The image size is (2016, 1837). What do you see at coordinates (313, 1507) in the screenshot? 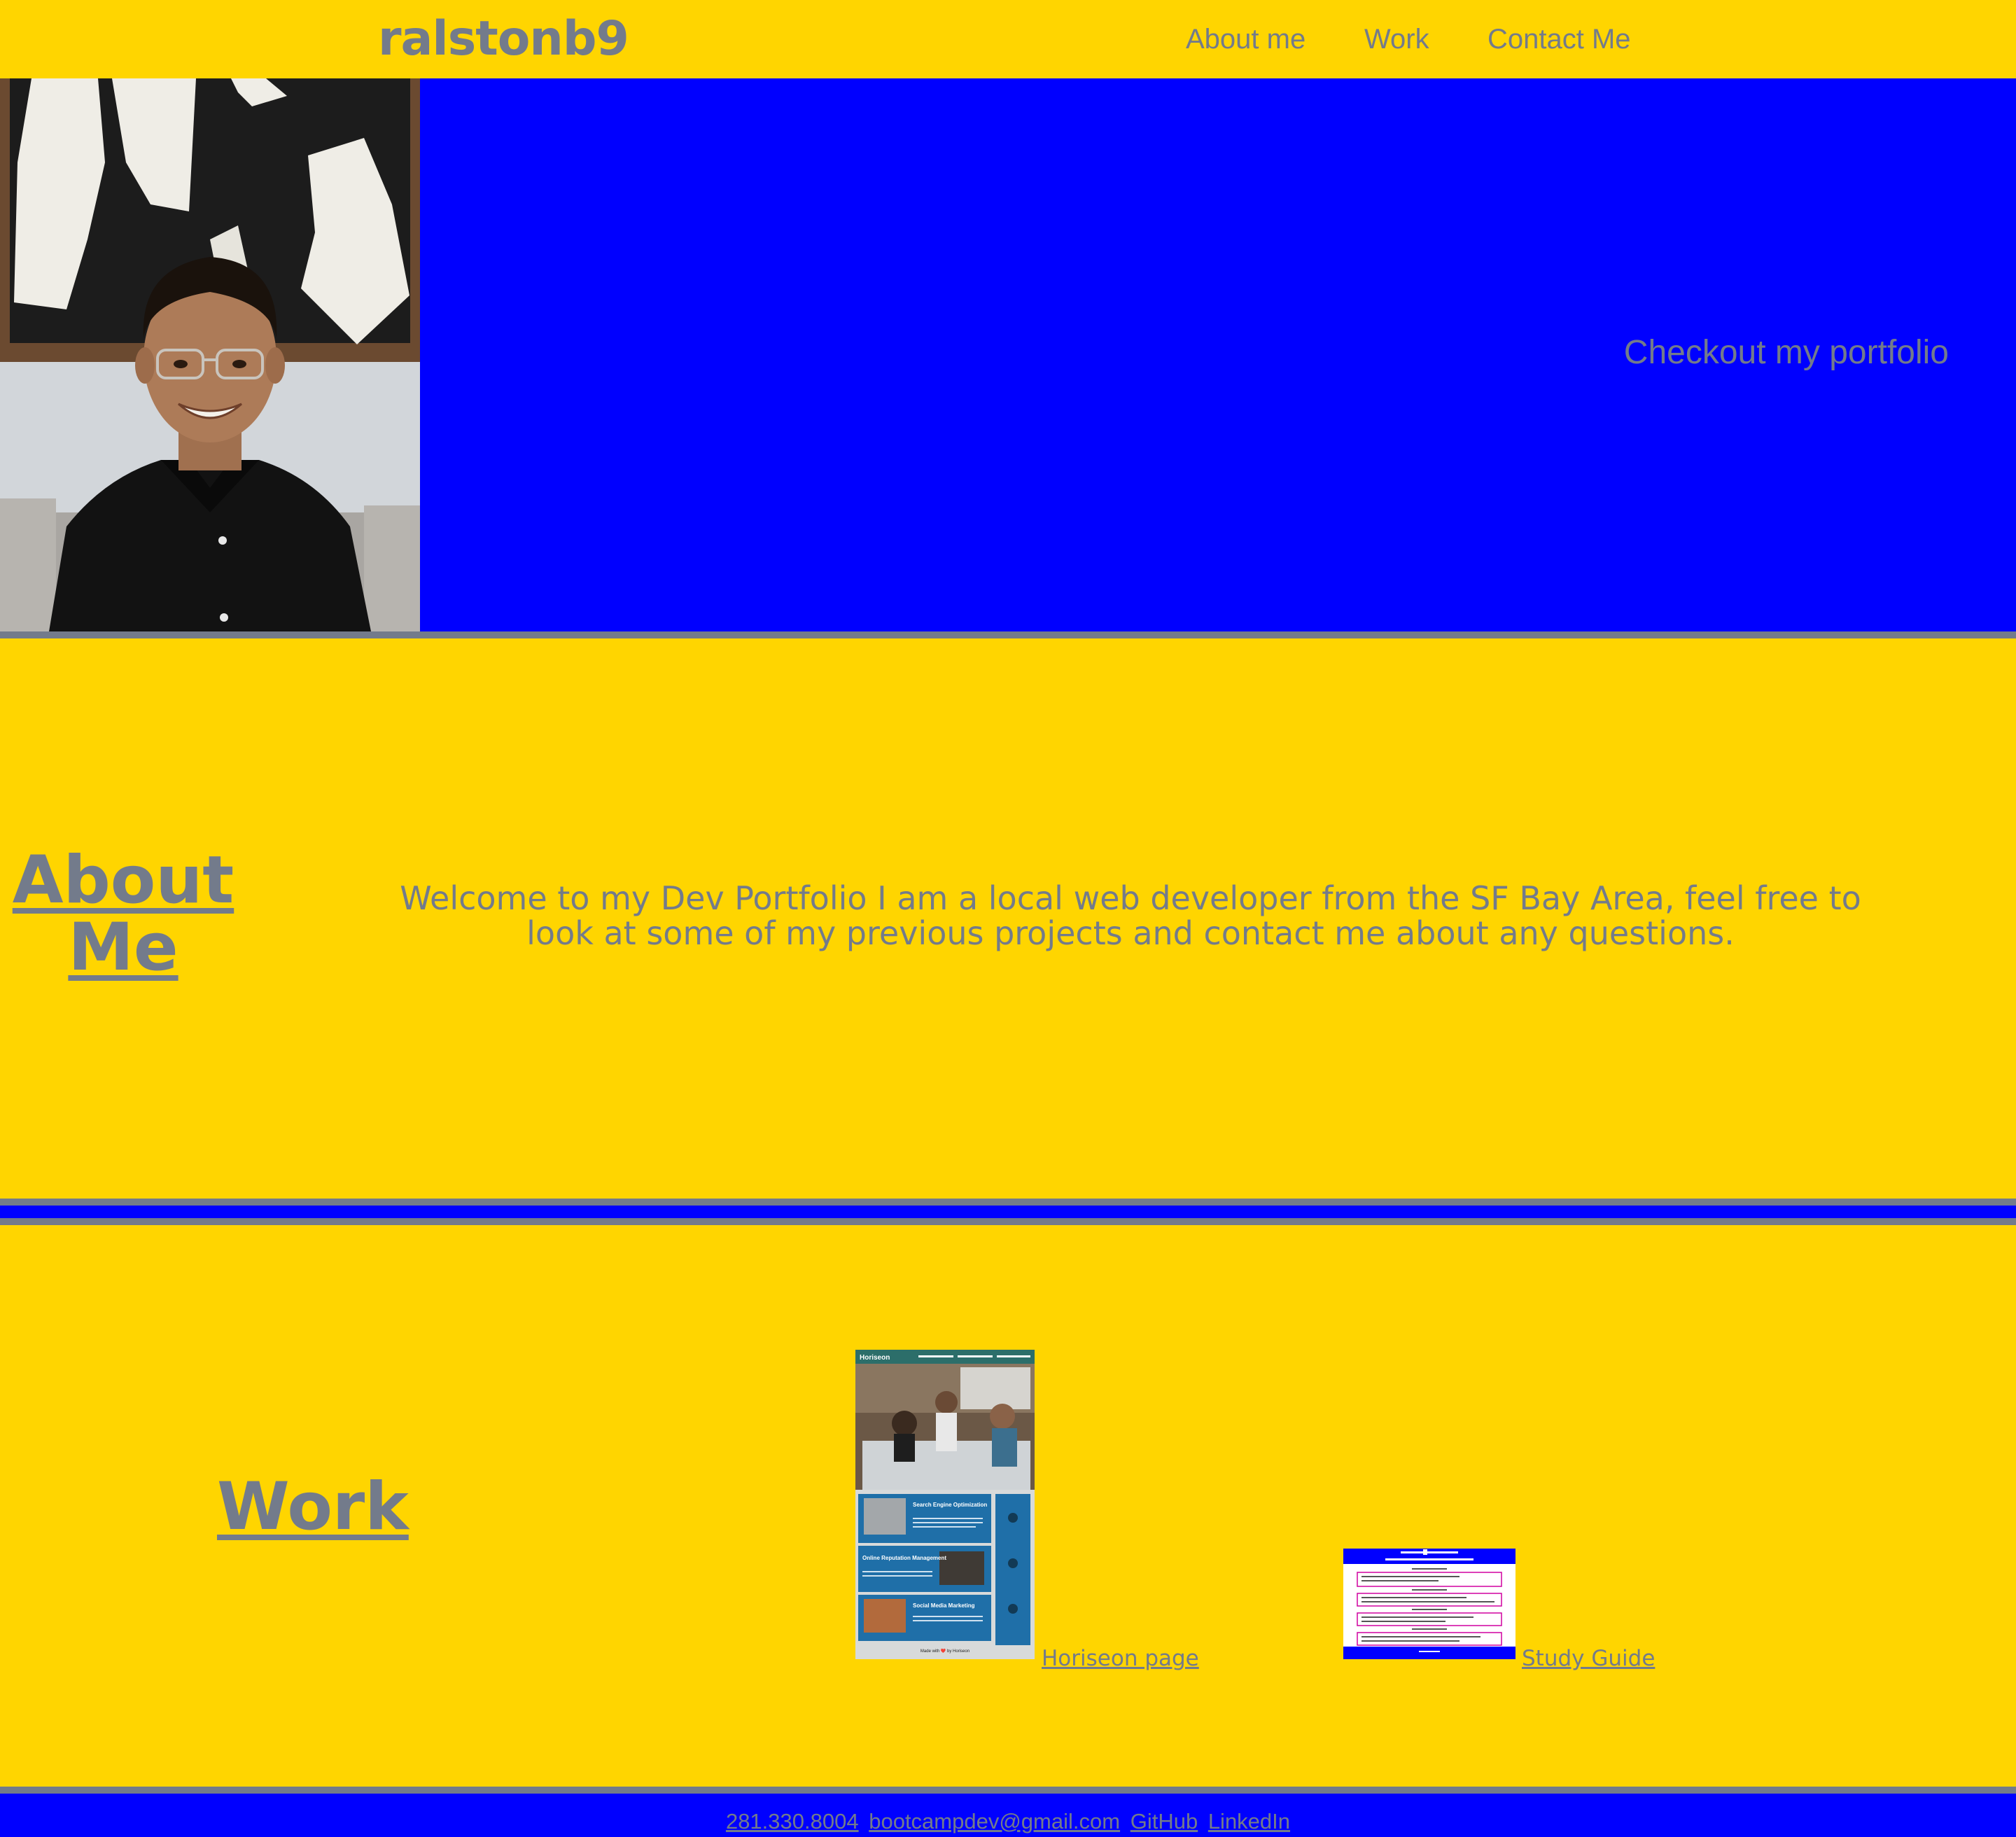
I see `work-heading: Work` at bounding box center [313, 1507].